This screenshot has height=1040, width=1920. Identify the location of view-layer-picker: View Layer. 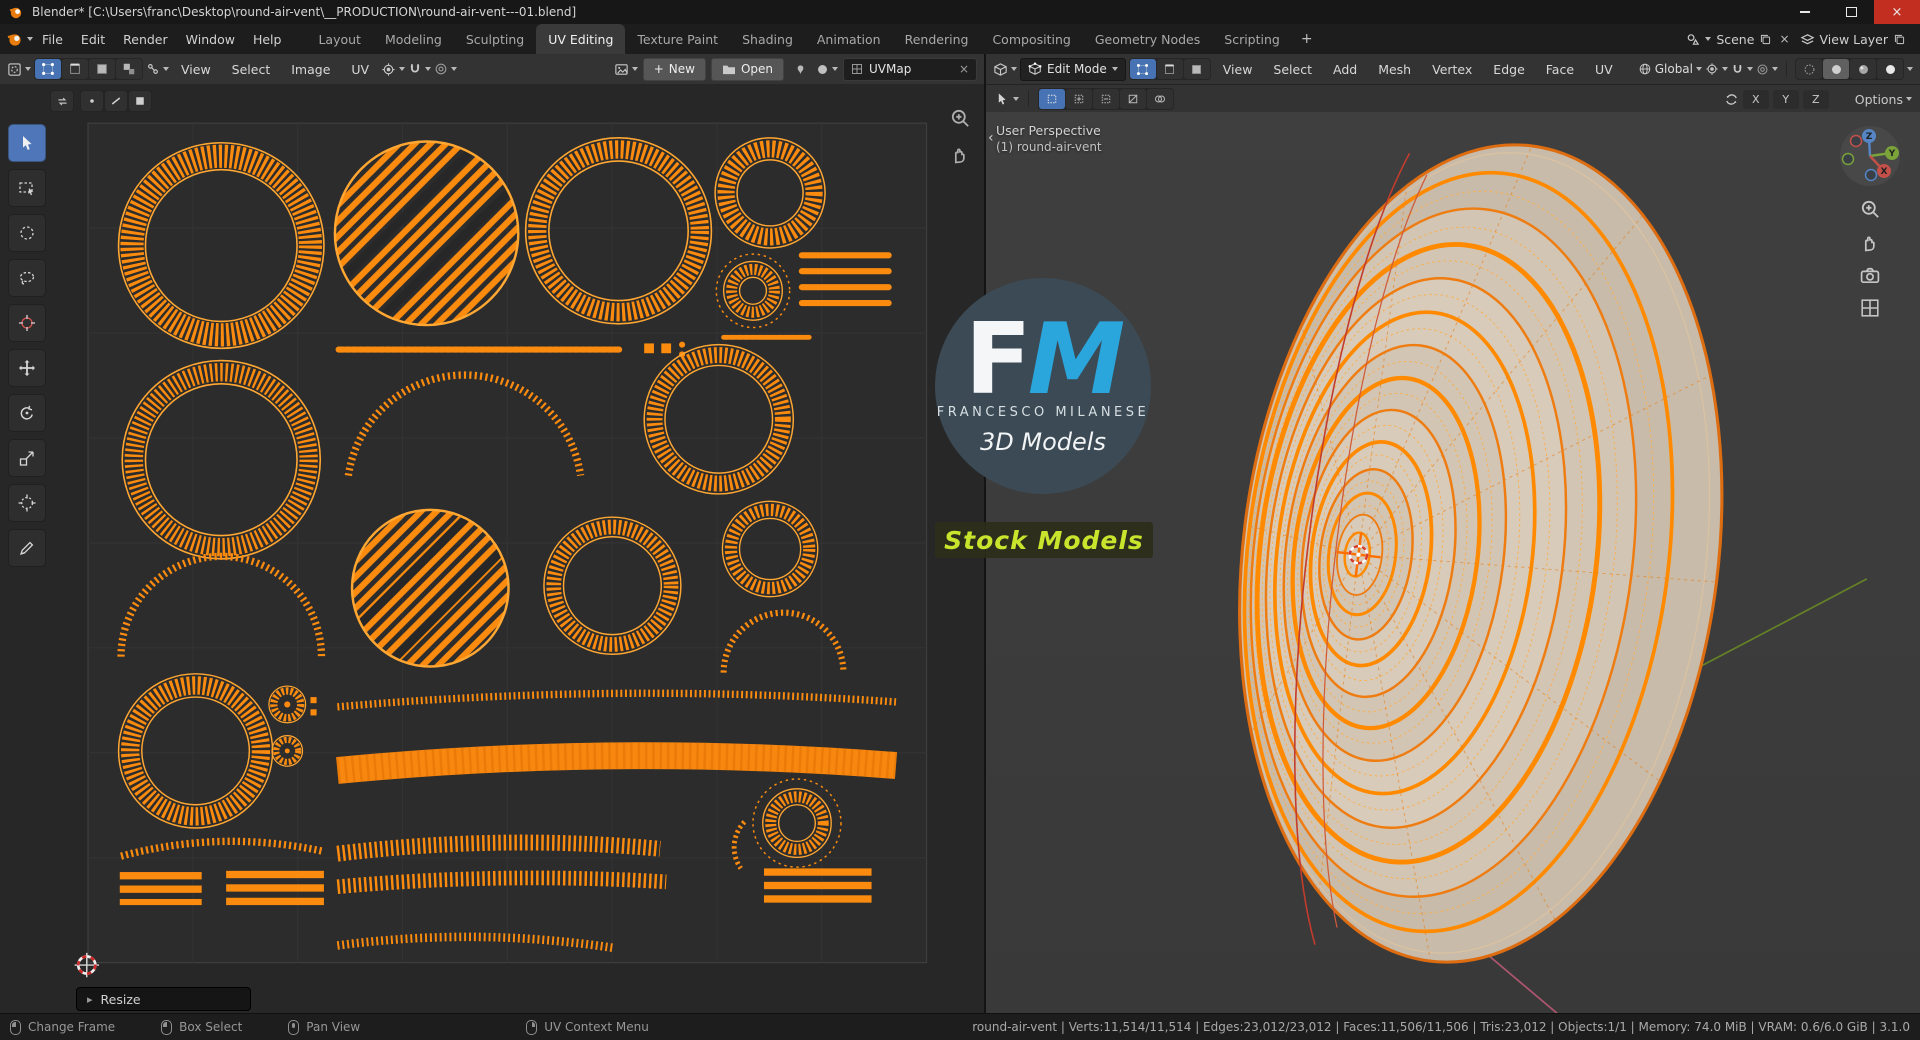
(1853, 39).